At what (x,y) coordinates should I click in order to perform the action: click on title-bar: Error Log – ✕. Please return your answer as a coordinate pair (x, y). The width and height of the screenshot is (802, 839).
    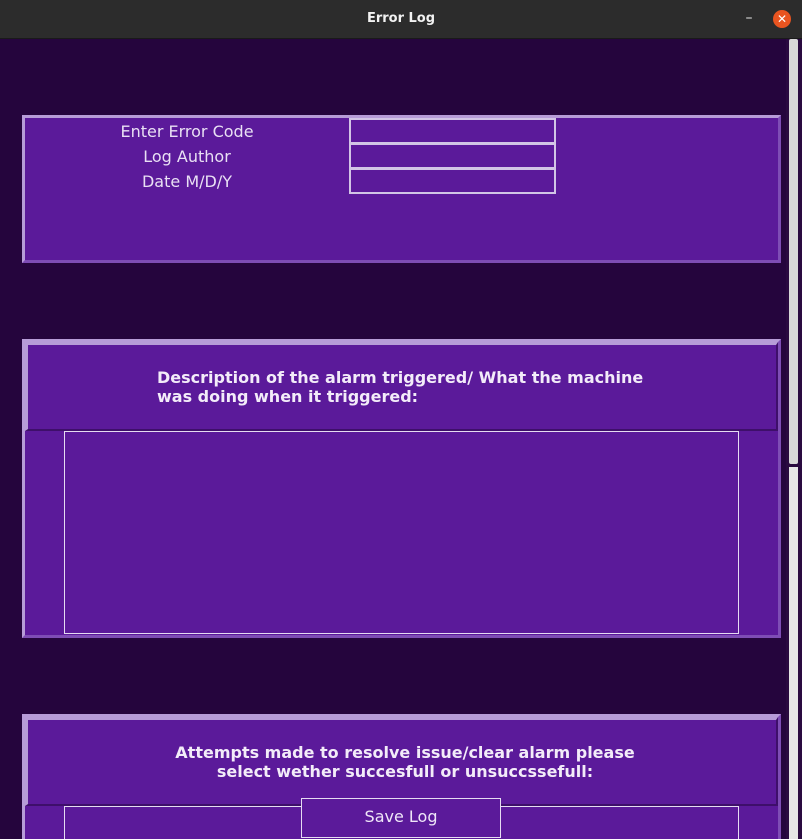
    Looking at the image, I should click on (401, 19).